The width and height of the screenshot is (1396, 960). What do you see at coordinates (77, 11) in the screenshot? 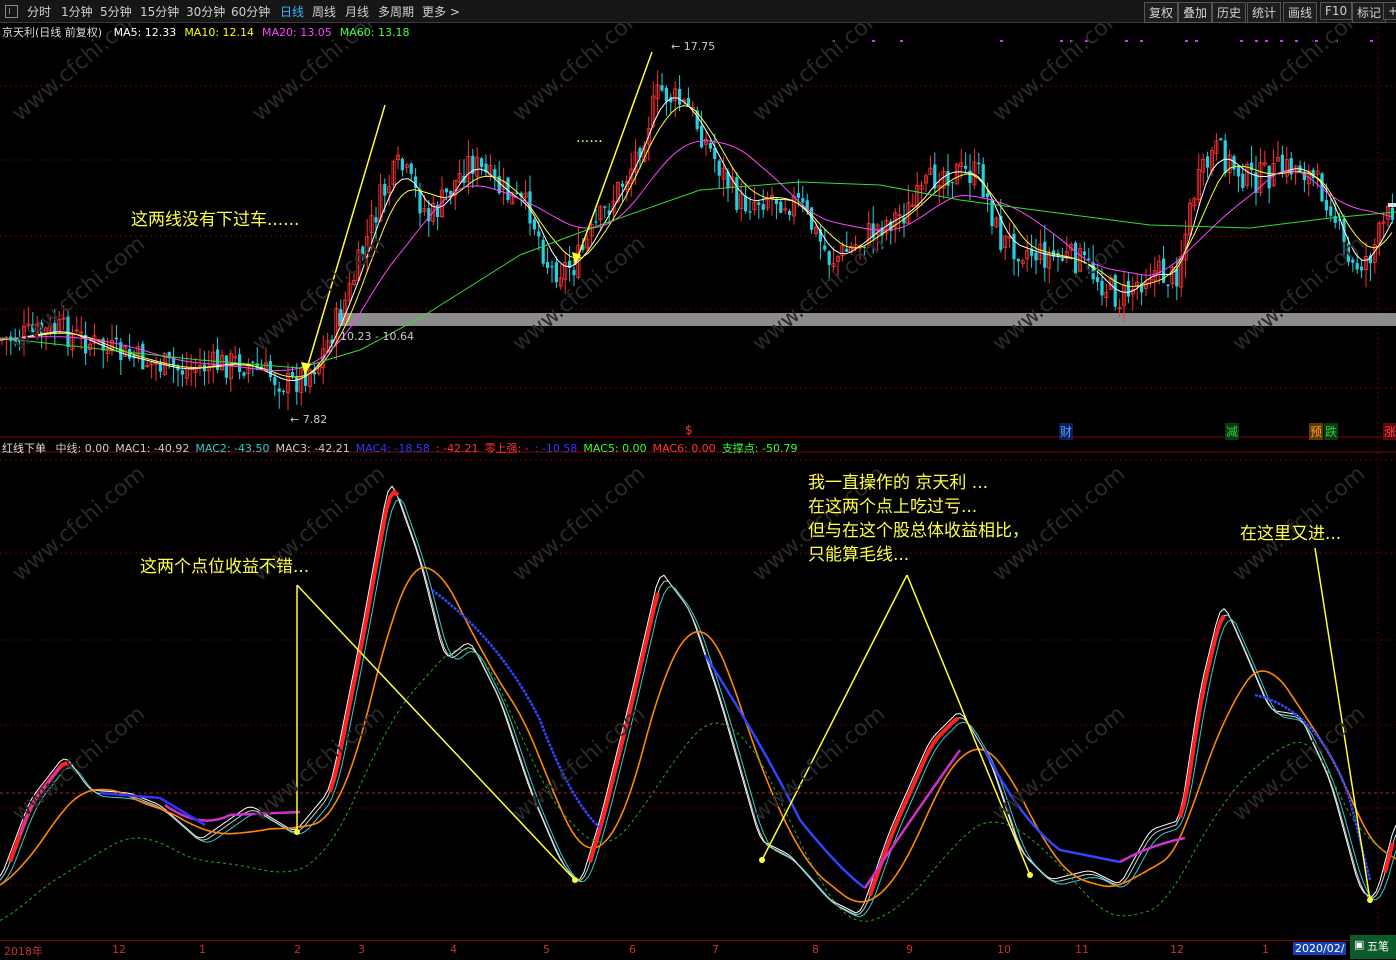
I see `period-tab: 1分钟` at bounding box center [77, 11].